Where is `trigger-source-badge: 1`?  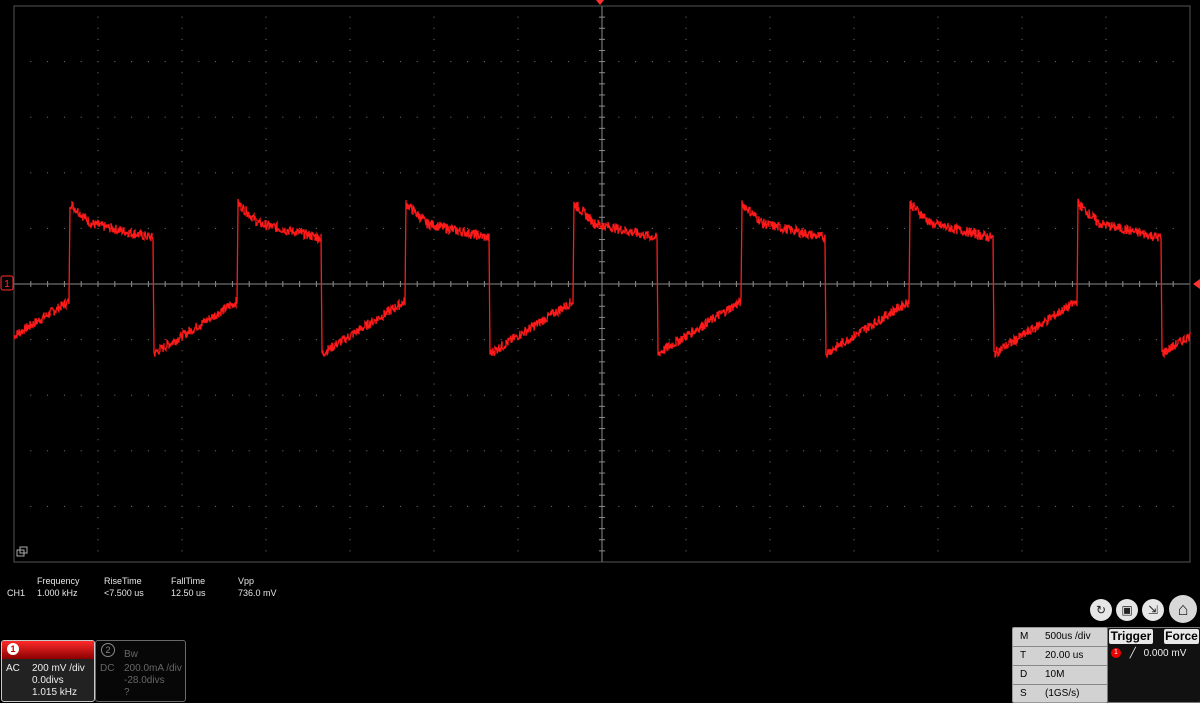 trigger-source-badge: 1 is located at coordinates (1116, 653).